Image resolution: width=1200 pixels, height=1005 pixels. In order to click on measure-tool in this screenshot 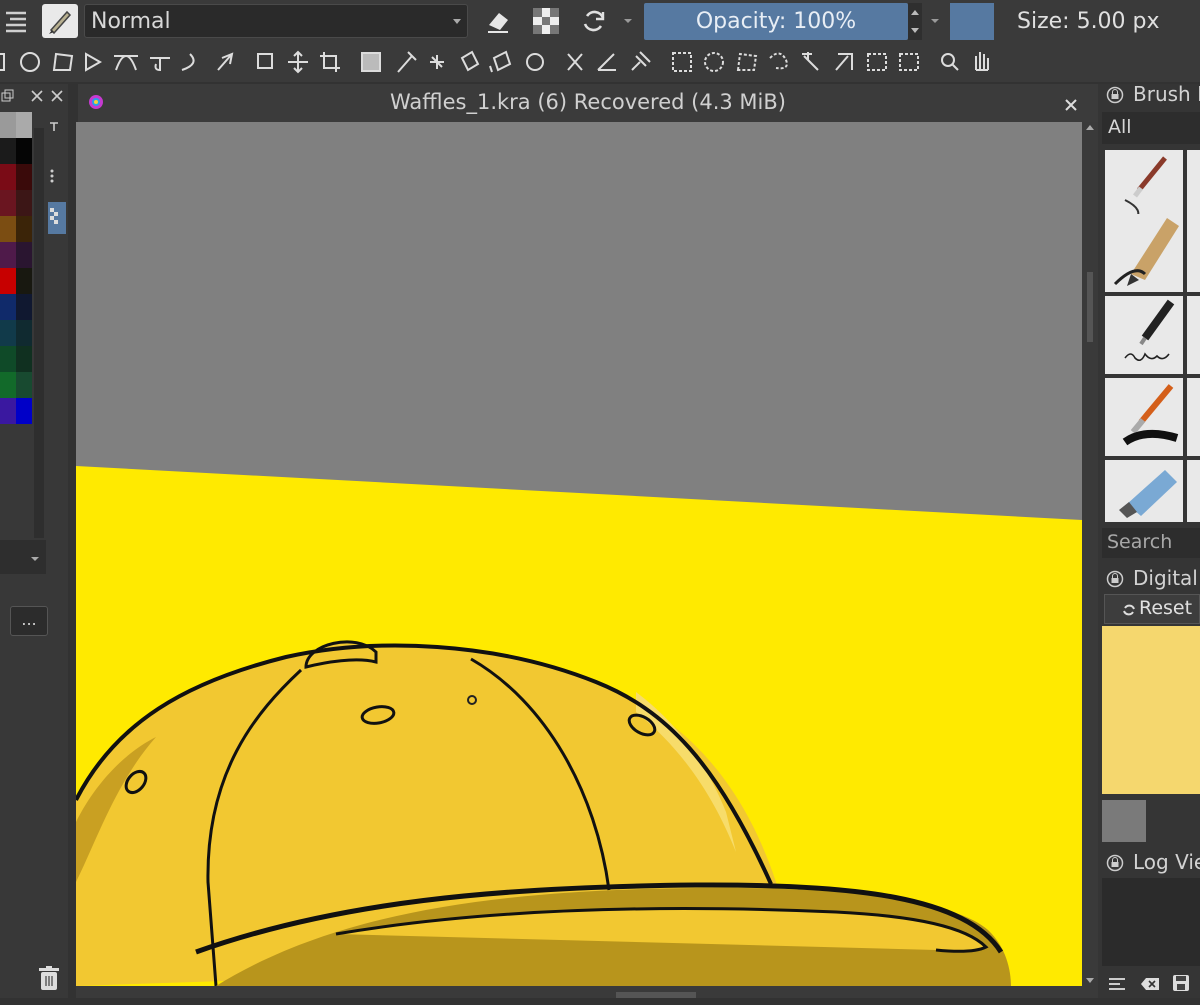, I will do `click(606, 62)`.